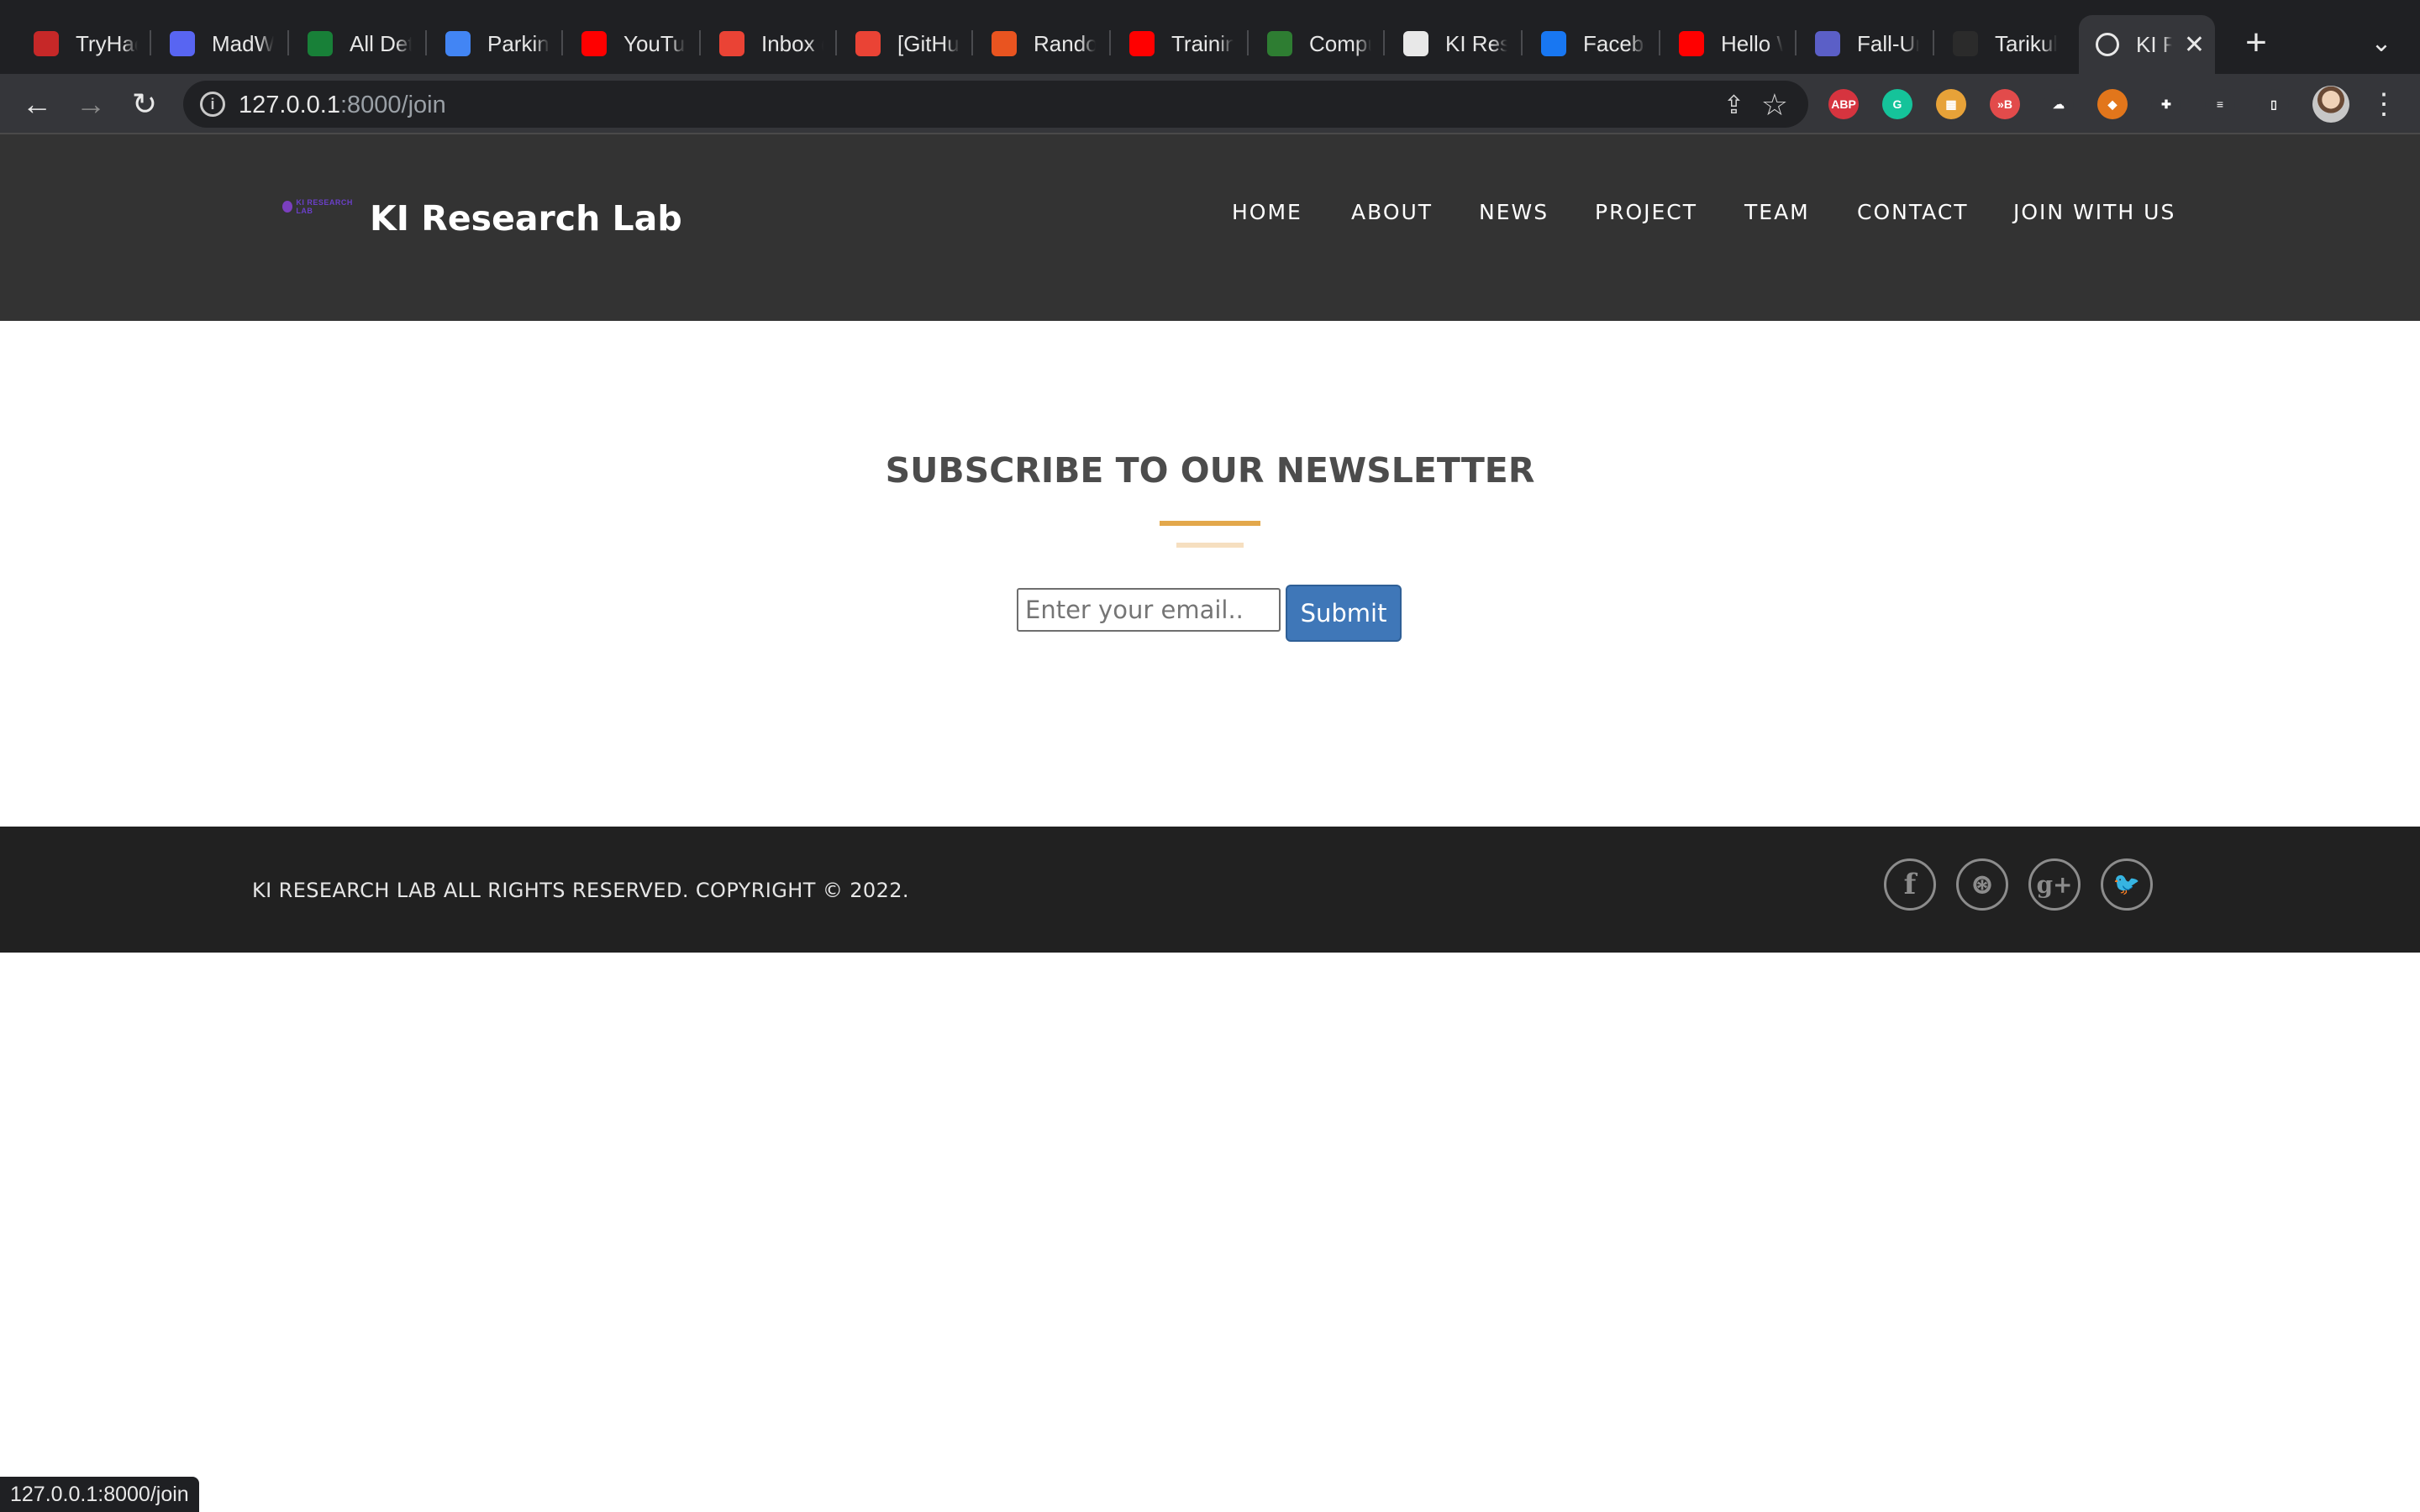  What do you see at coordinates (1340, 43) in the screenshot?
I see `tab-title: Computer` at bounding box center [1340, 43].